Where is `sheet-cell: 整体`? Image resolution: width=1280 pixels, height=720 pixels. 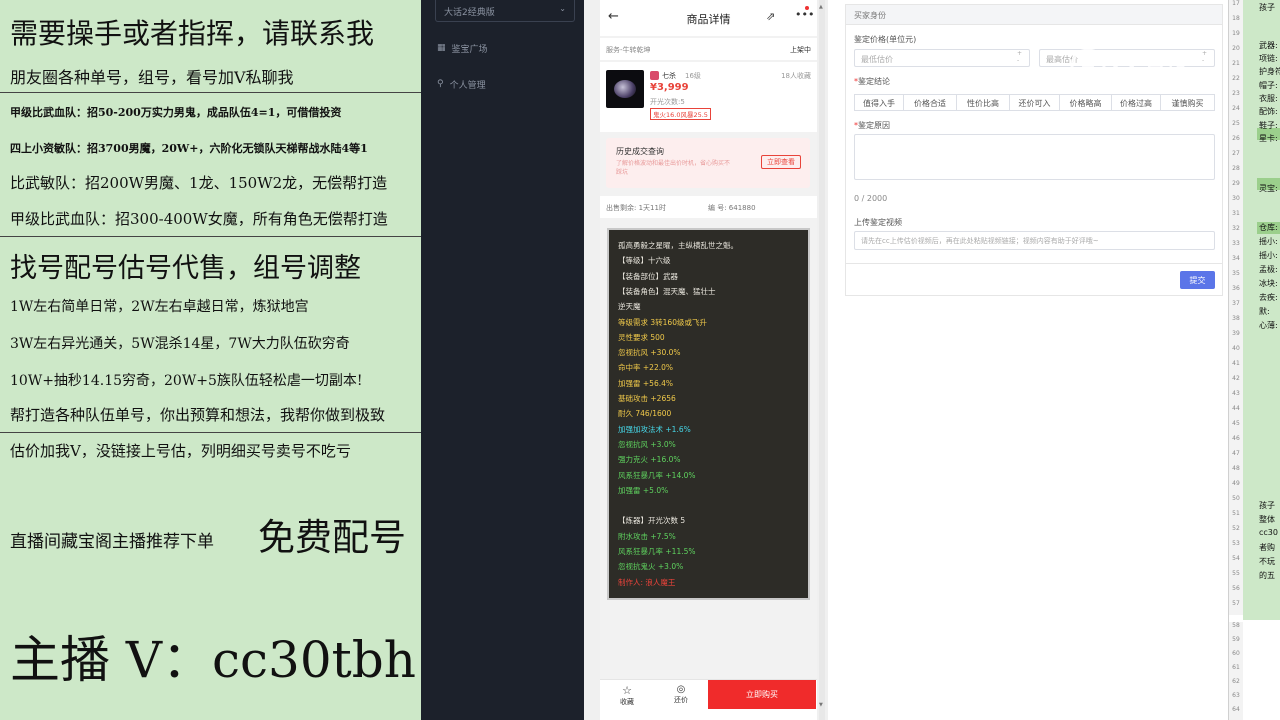 sheet-cell: 整体 is located at coordinates (1269, 519).